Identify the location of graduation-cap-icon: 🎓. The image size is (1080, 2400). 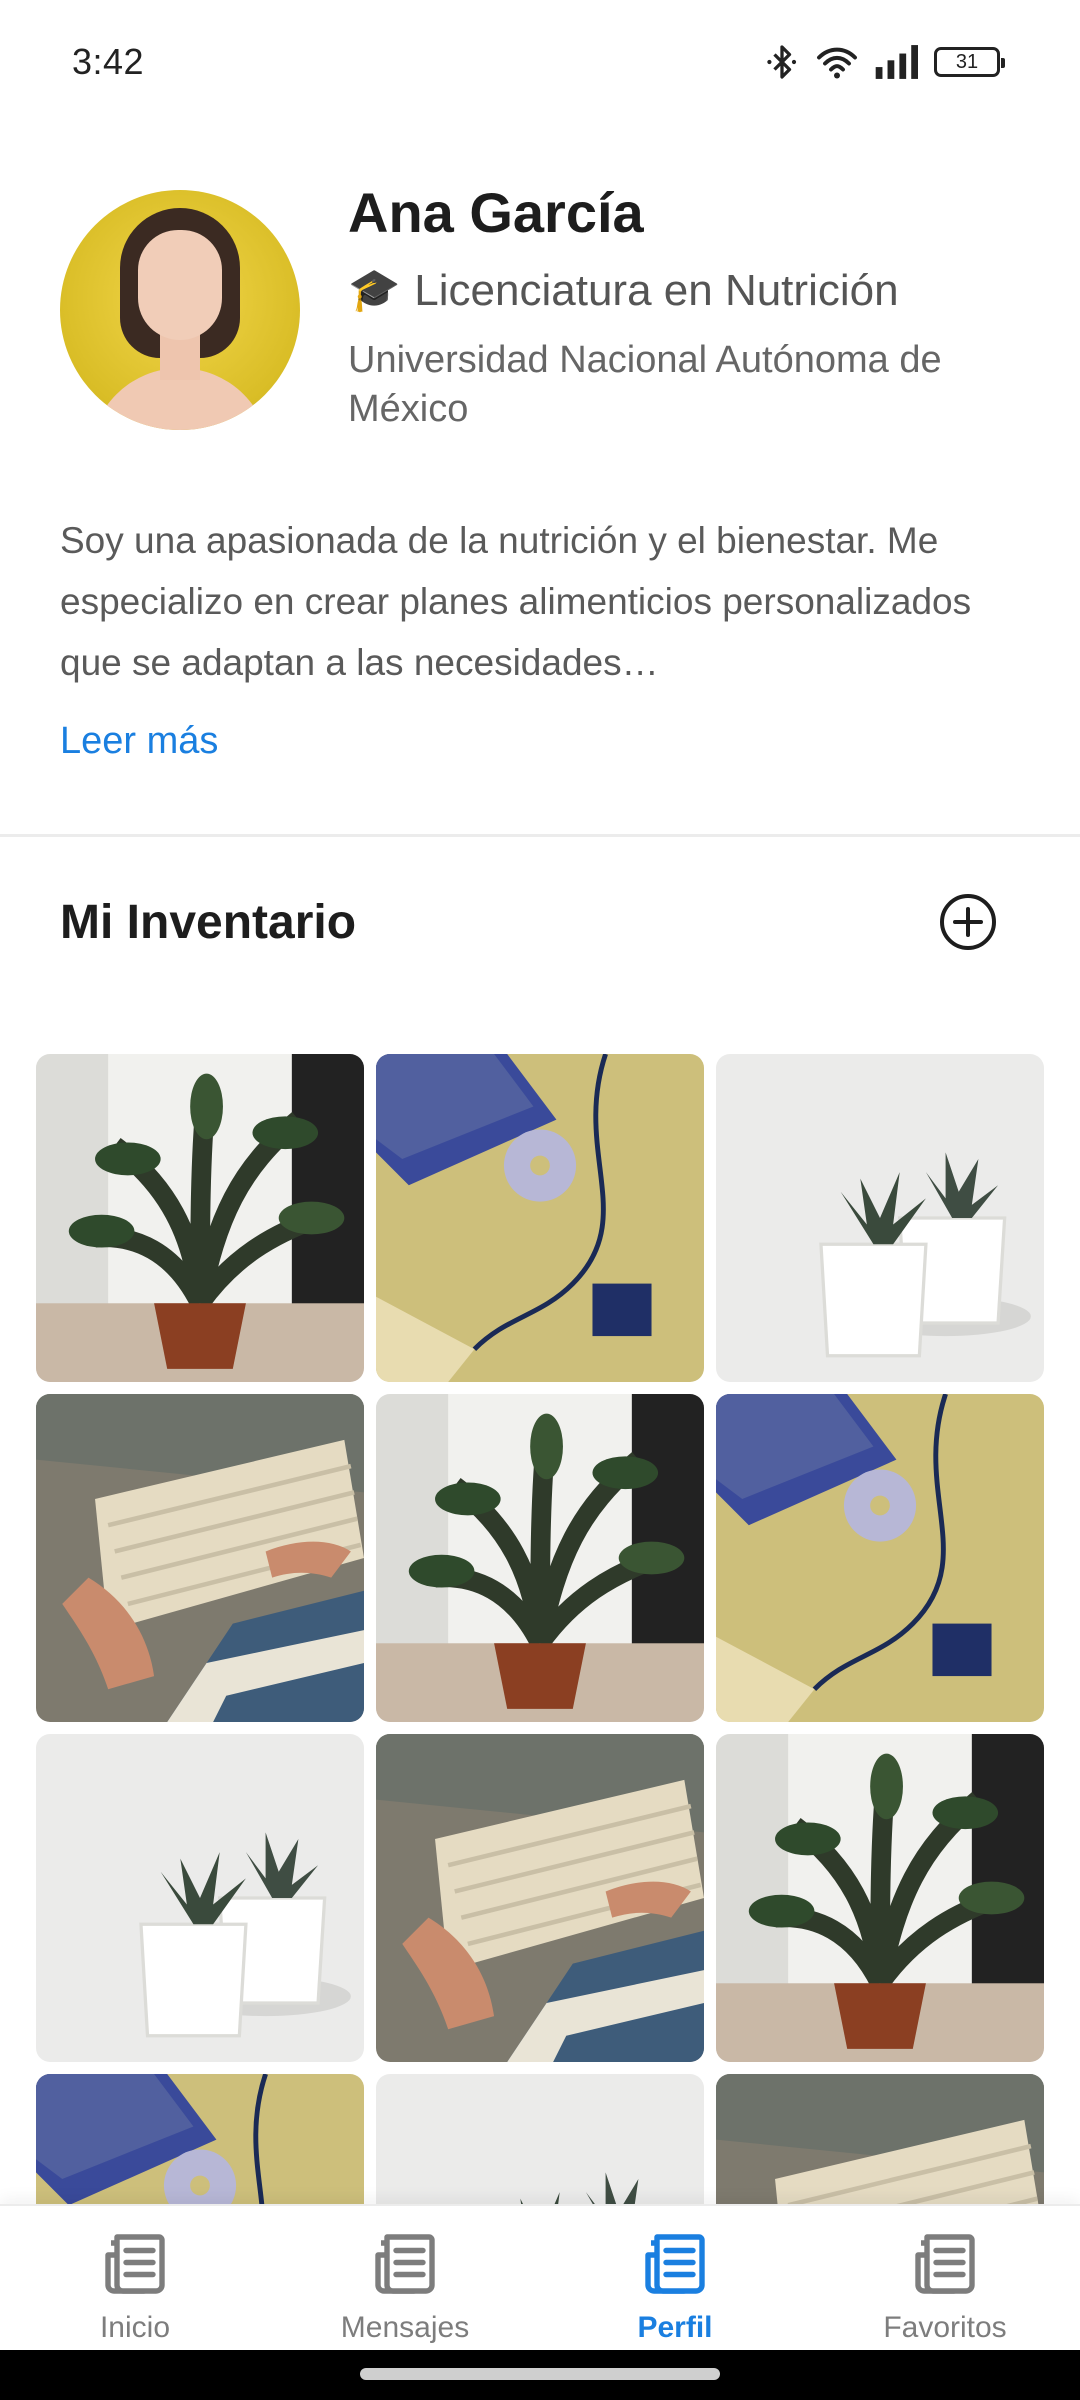
(374, 290).